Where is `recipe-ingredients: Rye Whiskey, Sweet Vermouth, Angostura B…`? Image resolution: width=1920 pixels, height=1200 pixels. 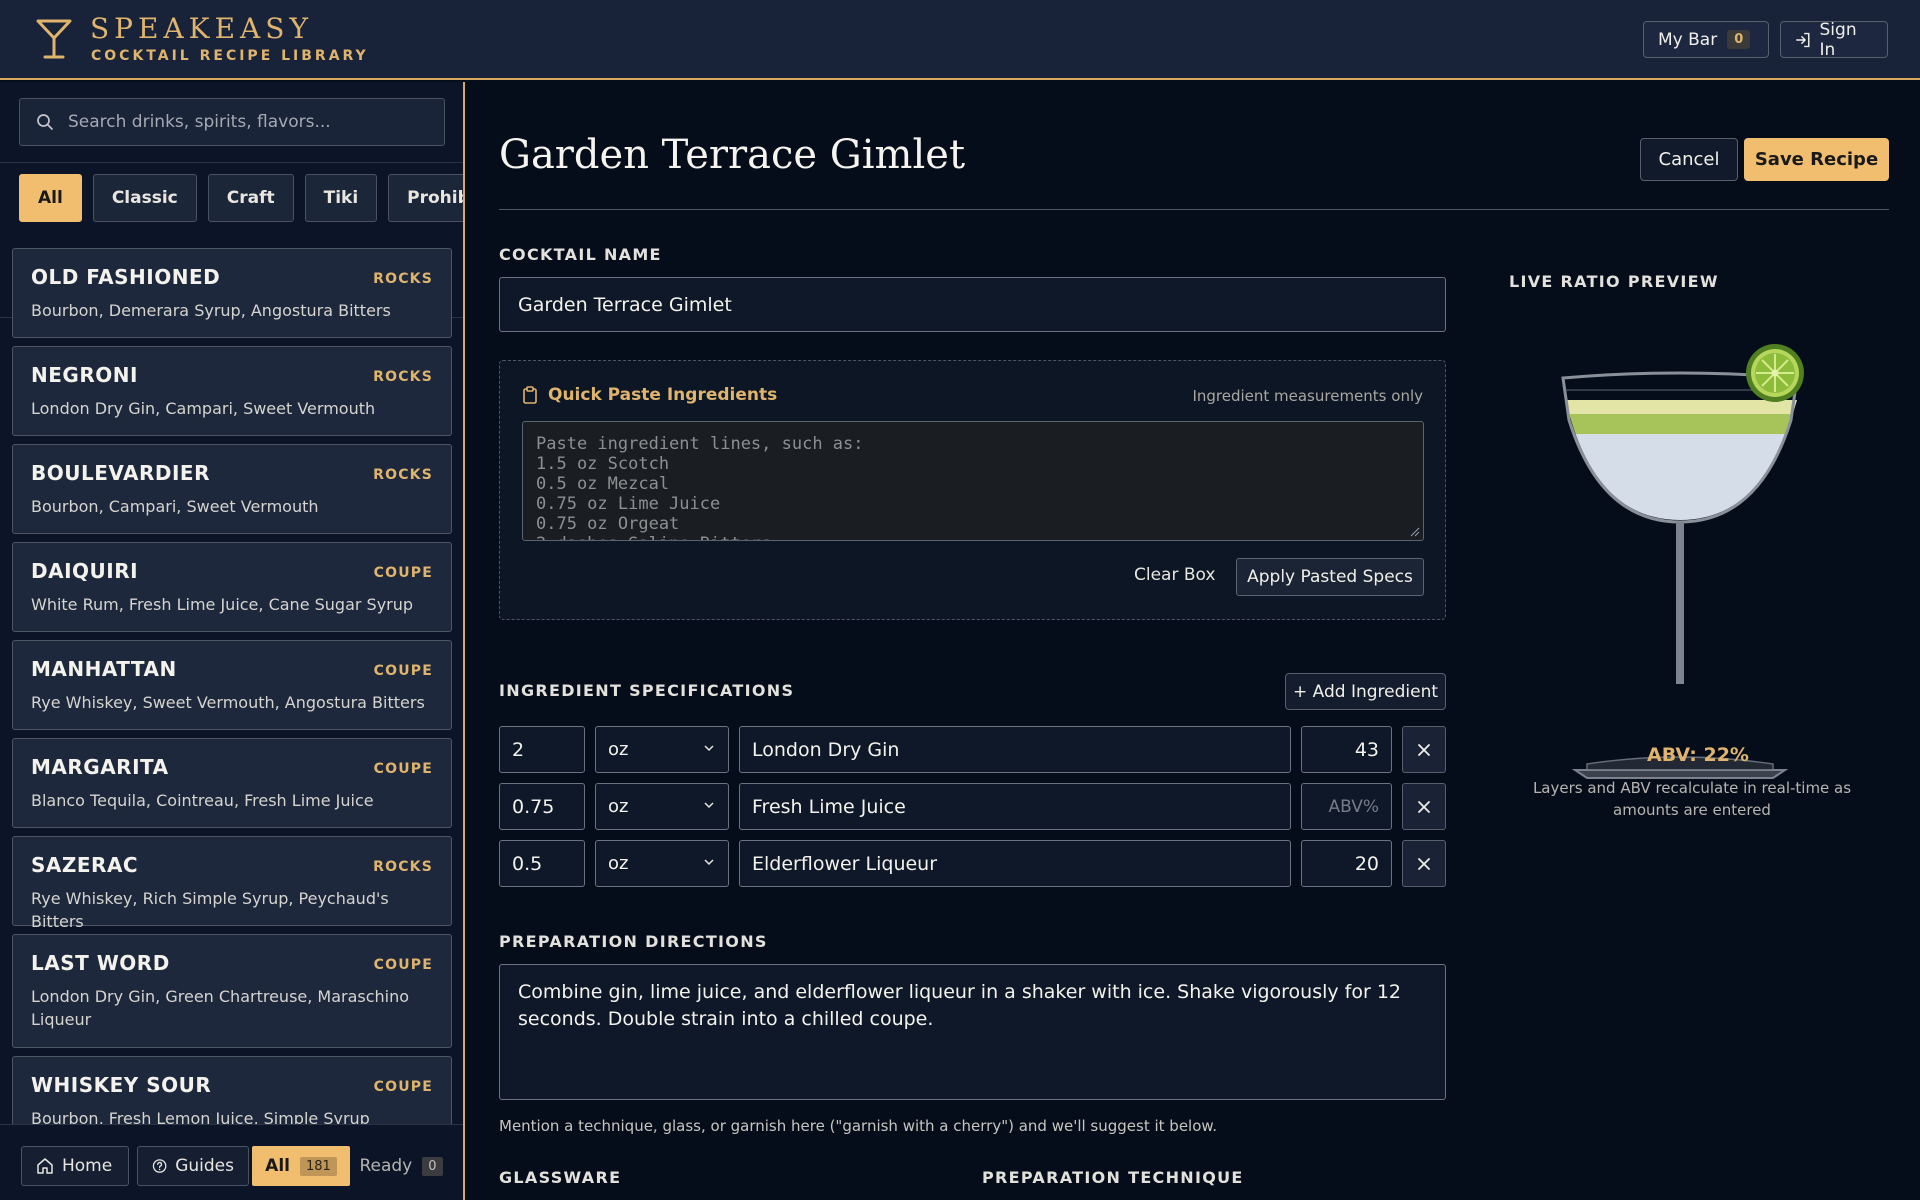
recipe-ingredients: Rye Whiskey, Sweet Vermouth, Angostura B… is located at coordinates (228, 702).